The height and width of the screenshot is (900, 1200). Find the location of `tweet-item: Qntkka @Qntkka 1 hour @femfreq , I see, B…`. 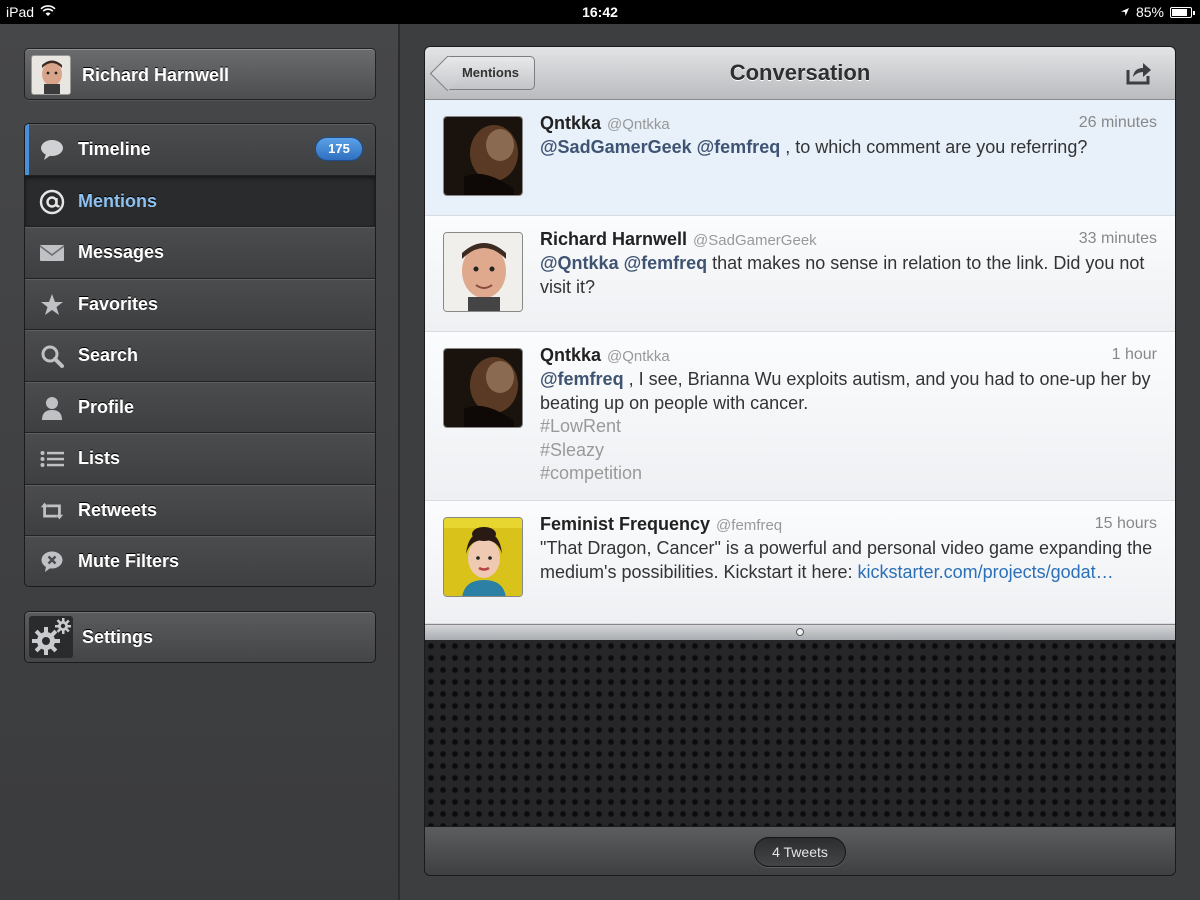

tweet-item: Qntkka @Qntkka 1 hour @femfreq , I see, B… is located at coordinates (800, 416).